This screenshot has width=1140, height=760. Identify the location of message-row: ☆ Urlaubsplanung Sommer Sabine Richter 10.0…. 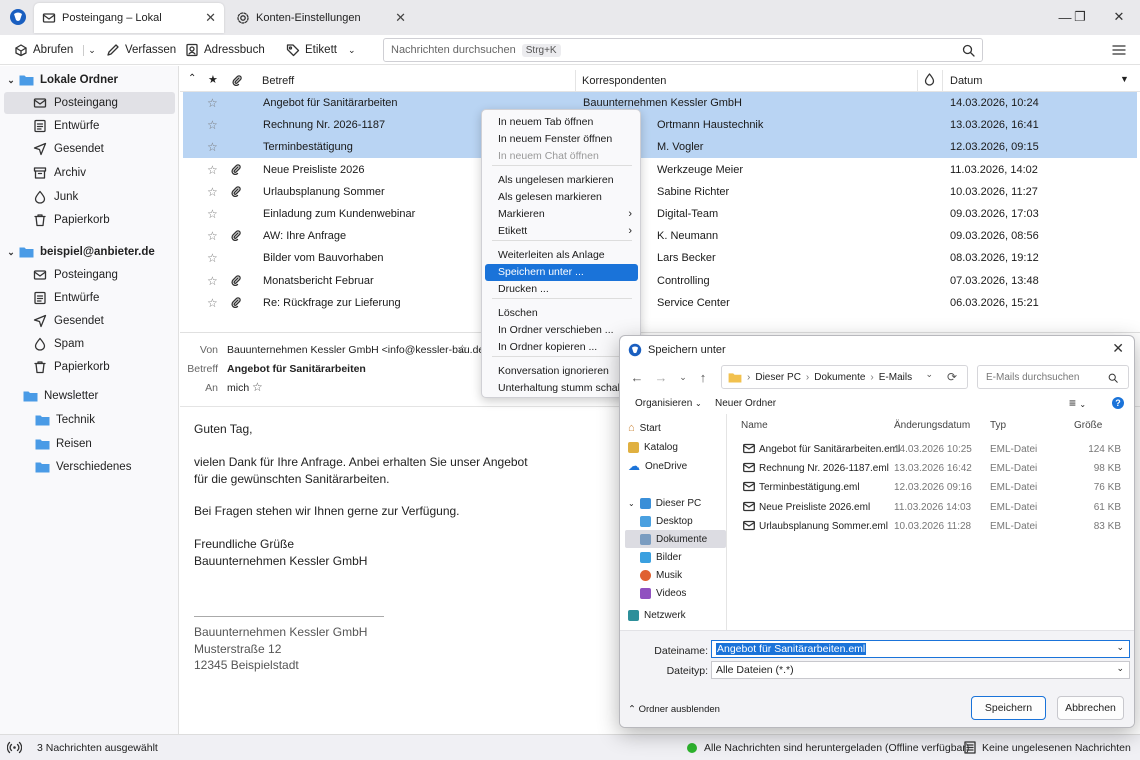
(660, 192).